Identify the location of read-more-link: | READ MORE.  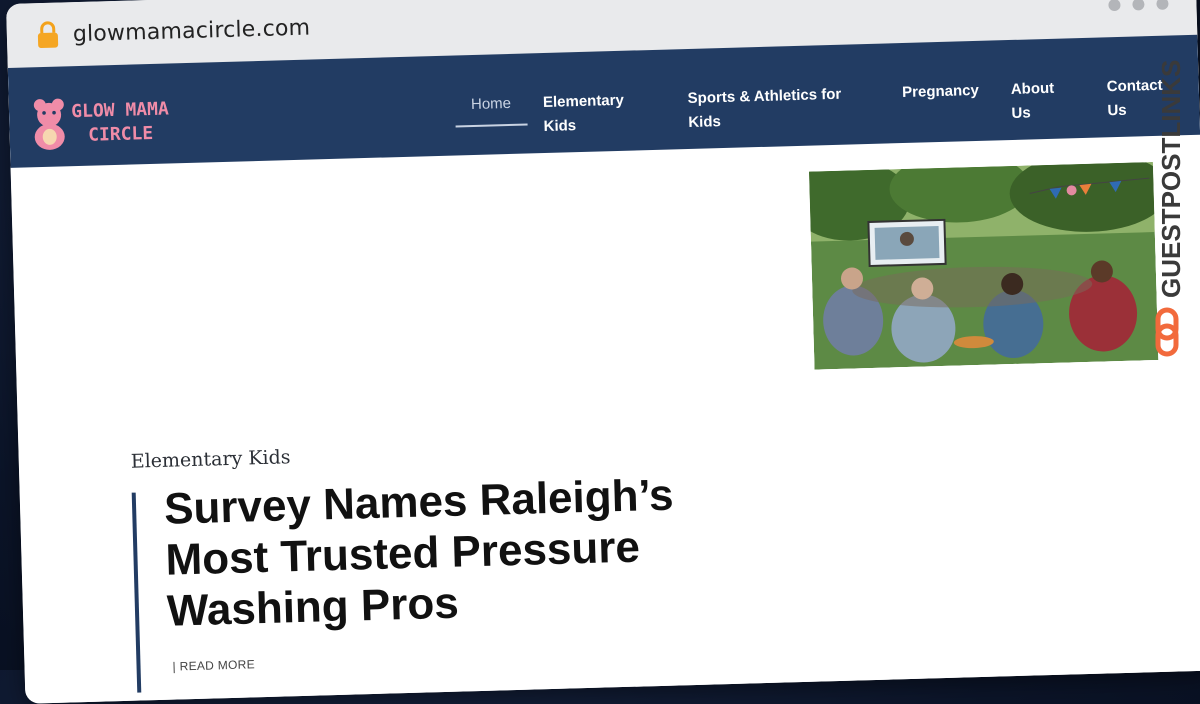
(213, 665).